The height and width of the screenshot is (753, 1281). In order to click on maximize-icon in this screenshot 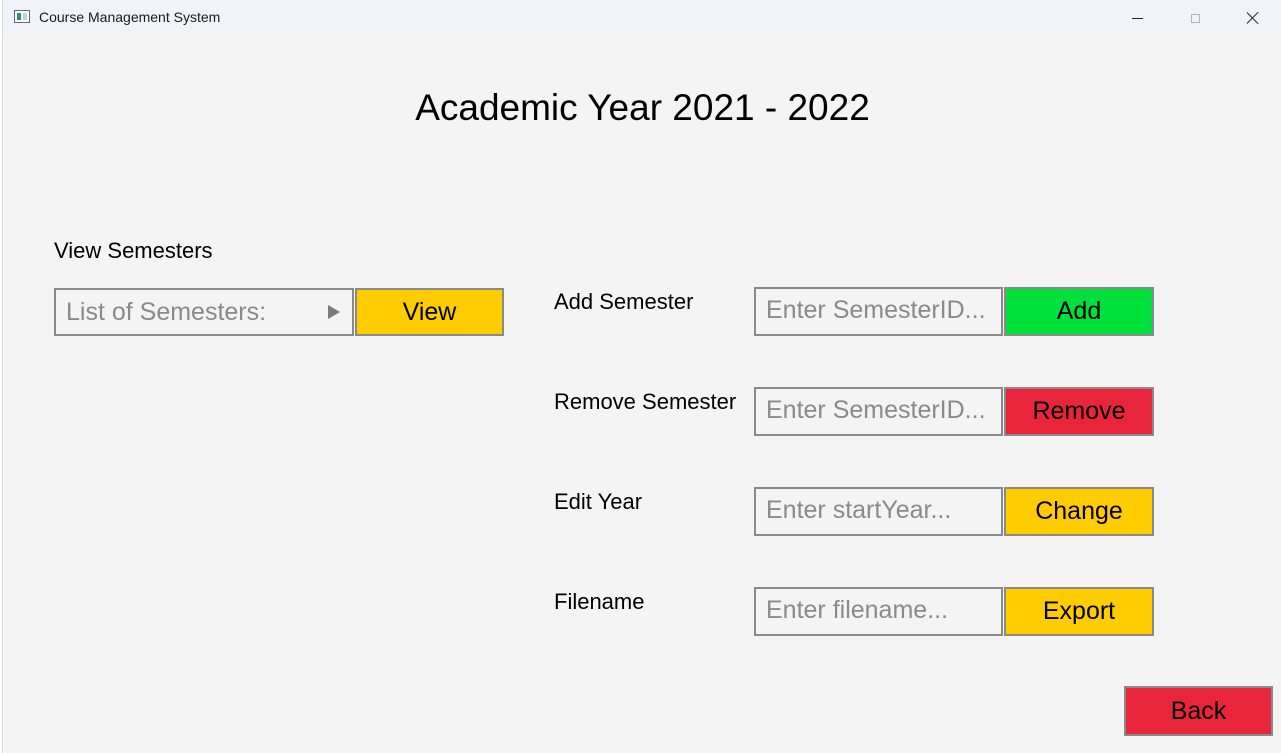, I will do `click(1195, 18)`.